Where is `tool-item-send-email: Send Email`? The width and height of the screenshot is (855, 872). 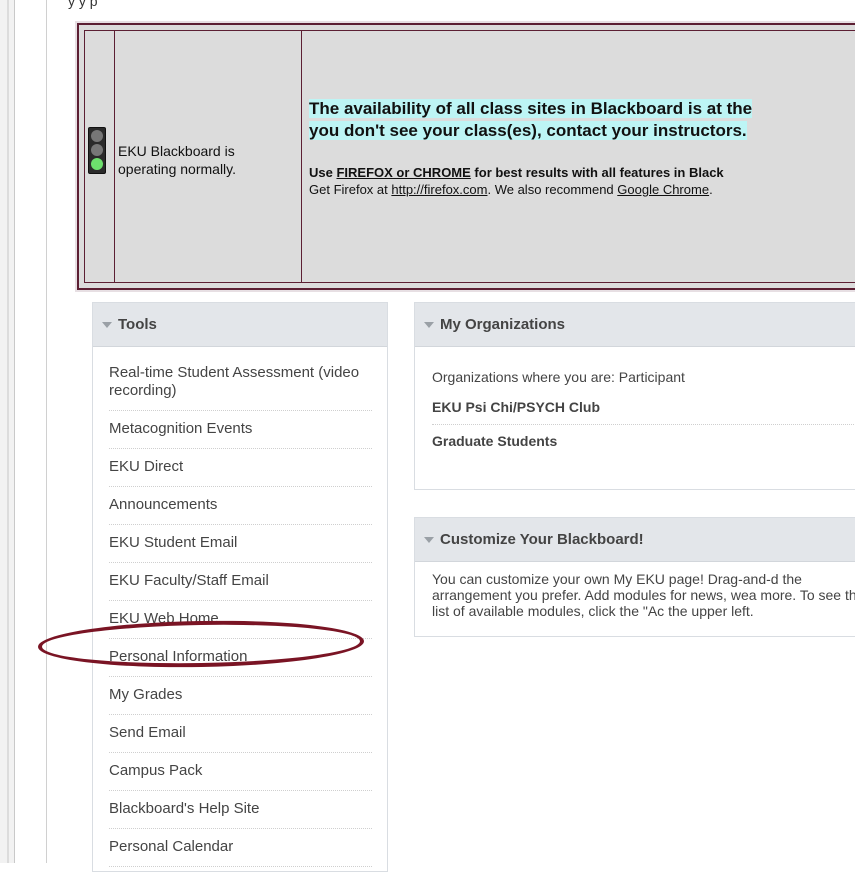
tool-item-send-email: Send Email is located at coordinates (240, 734).